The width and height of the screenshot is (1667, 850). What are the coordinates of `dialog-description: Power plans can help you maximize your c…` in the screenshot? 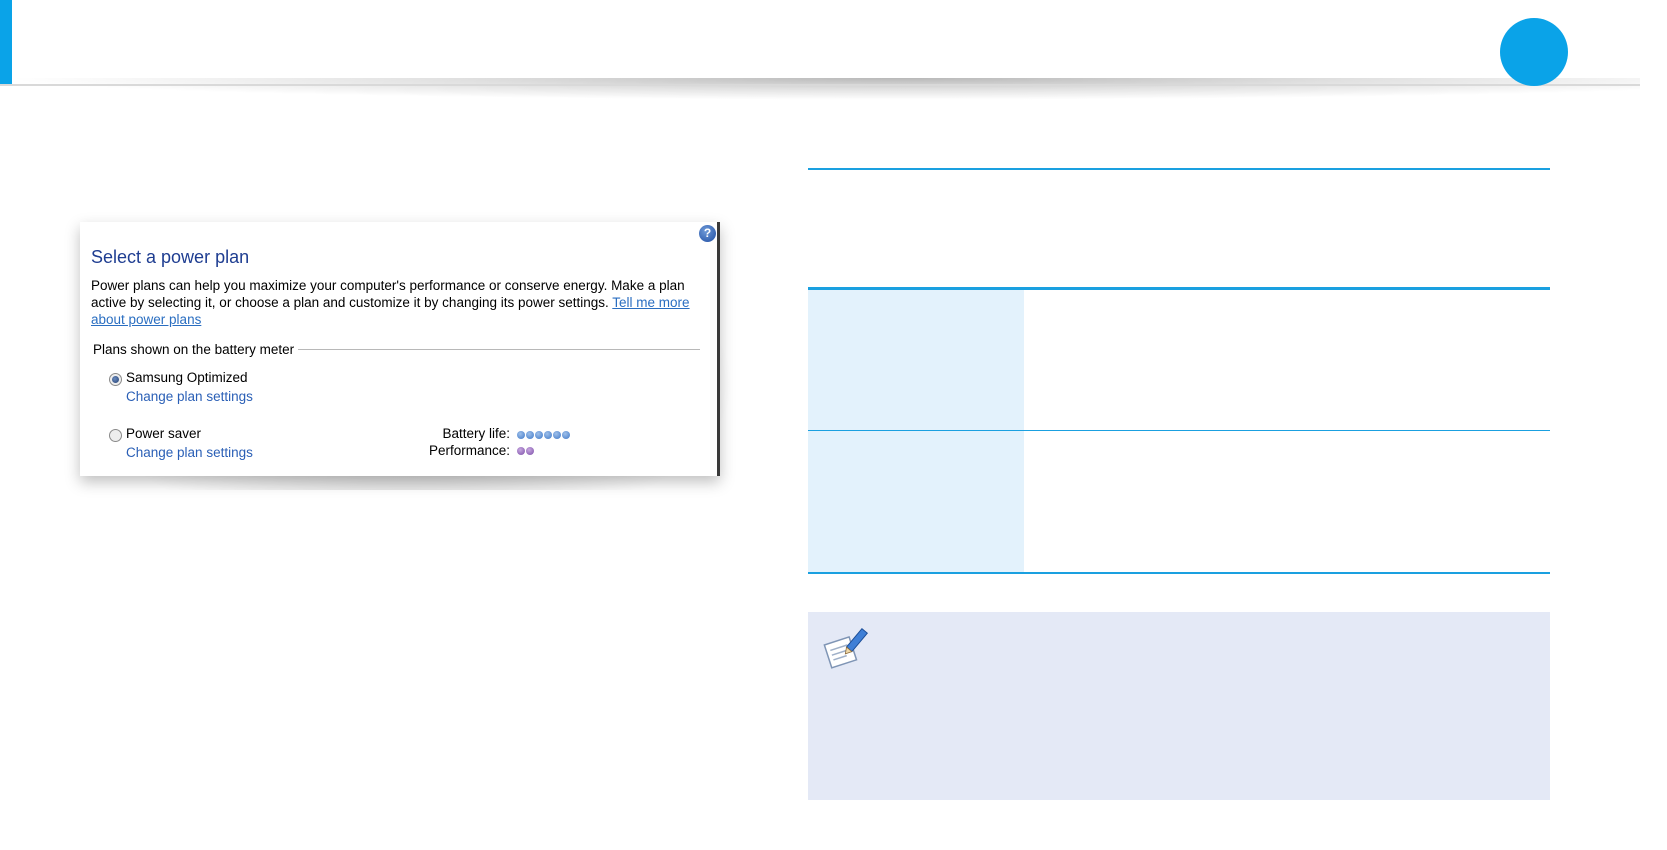 It's located at (391, 302).